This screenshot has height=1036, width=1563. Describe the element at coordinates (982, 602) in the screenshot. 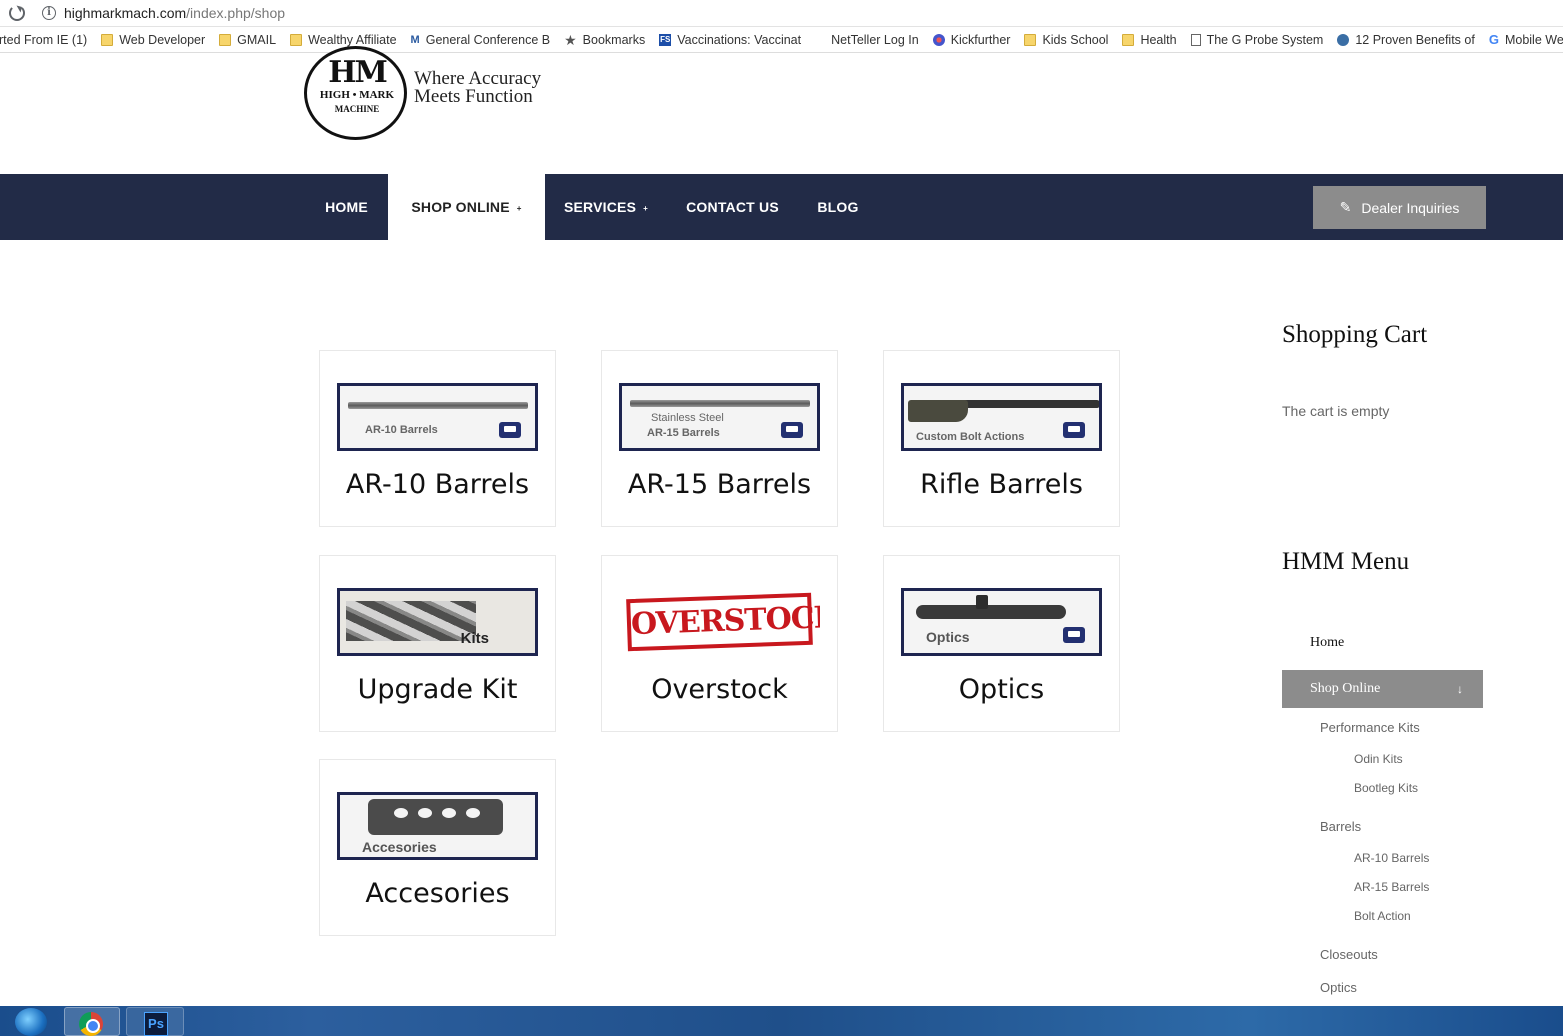

I see `scope-turret-graphic` at that location.